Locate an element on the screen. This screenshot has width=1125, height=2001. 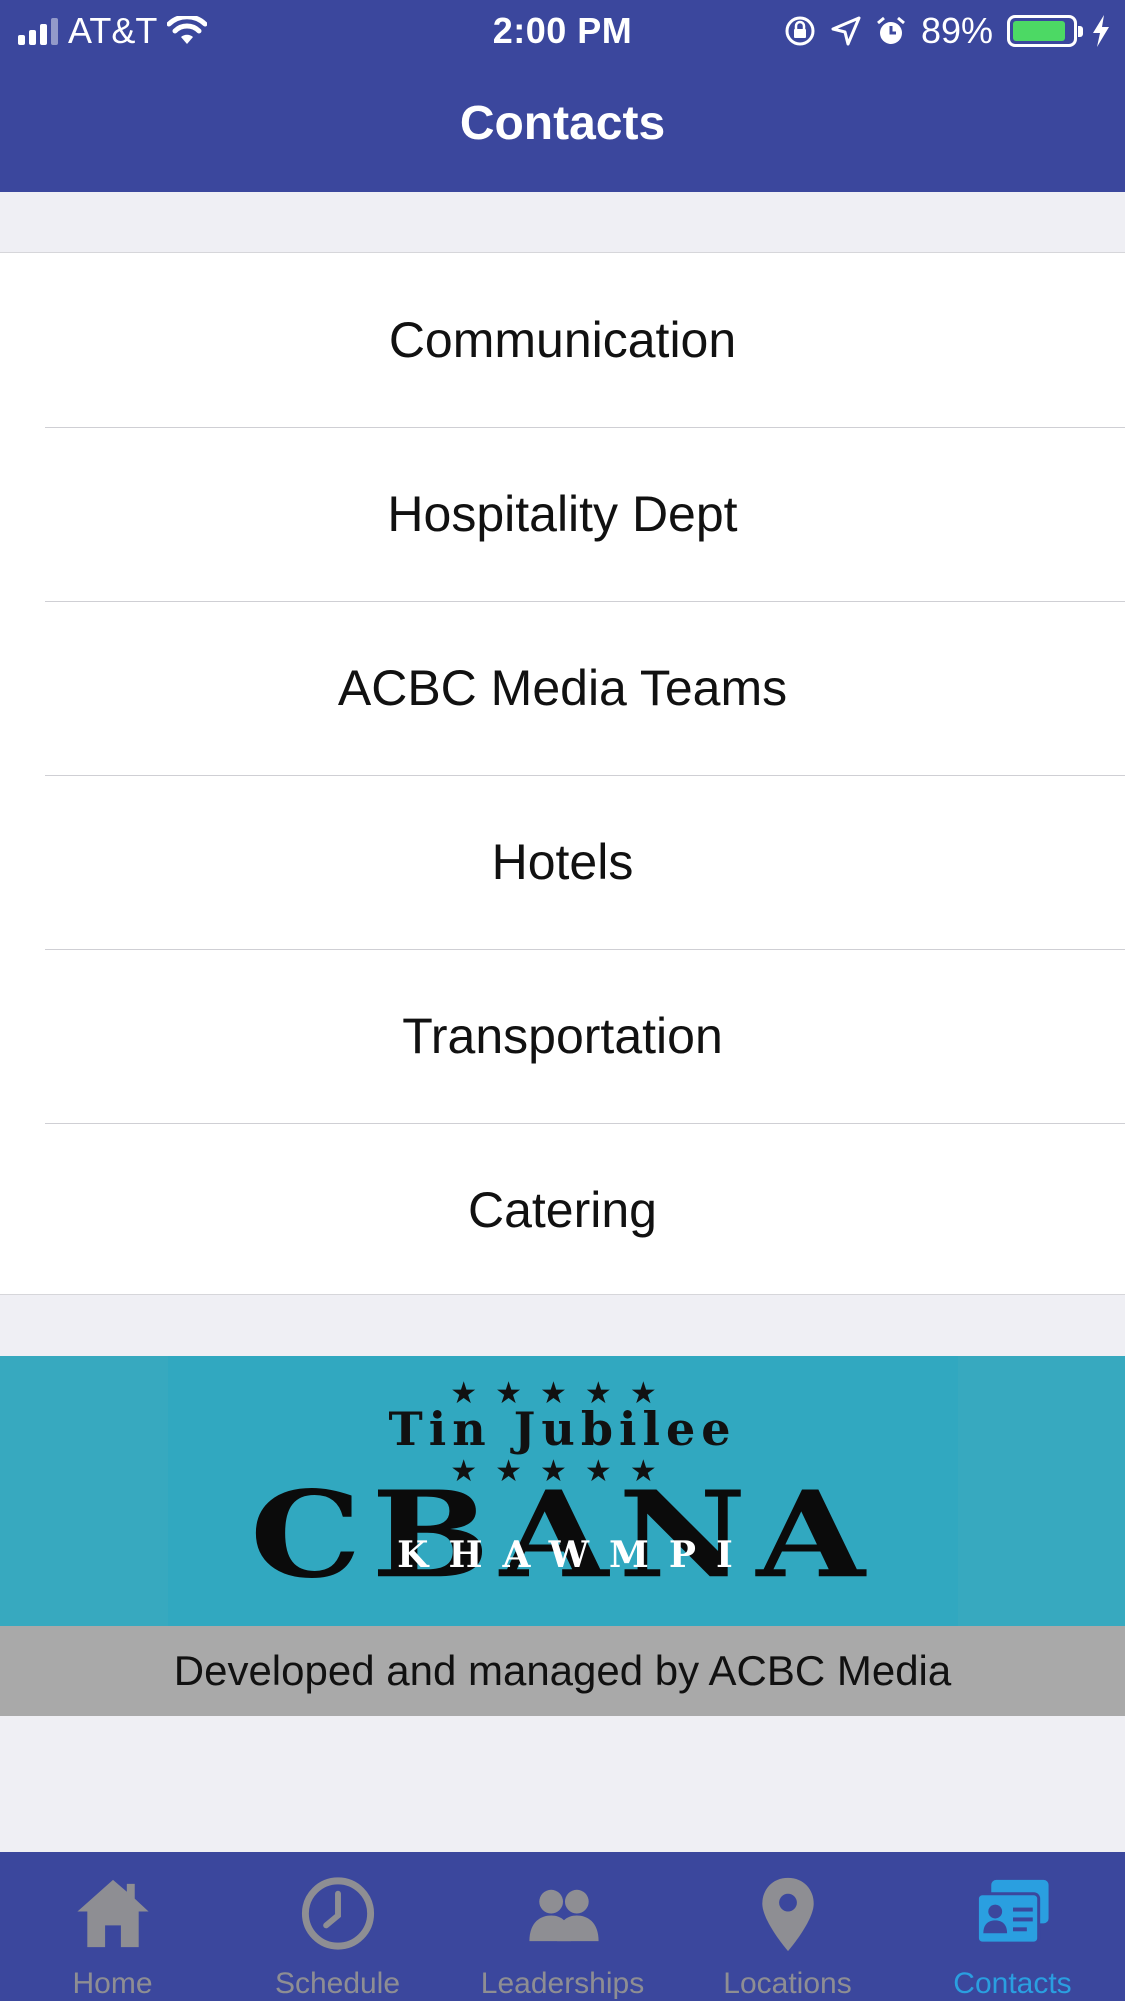
status-bar: AT&T 2:00 PM 89% is located at coordinates (562, 31).